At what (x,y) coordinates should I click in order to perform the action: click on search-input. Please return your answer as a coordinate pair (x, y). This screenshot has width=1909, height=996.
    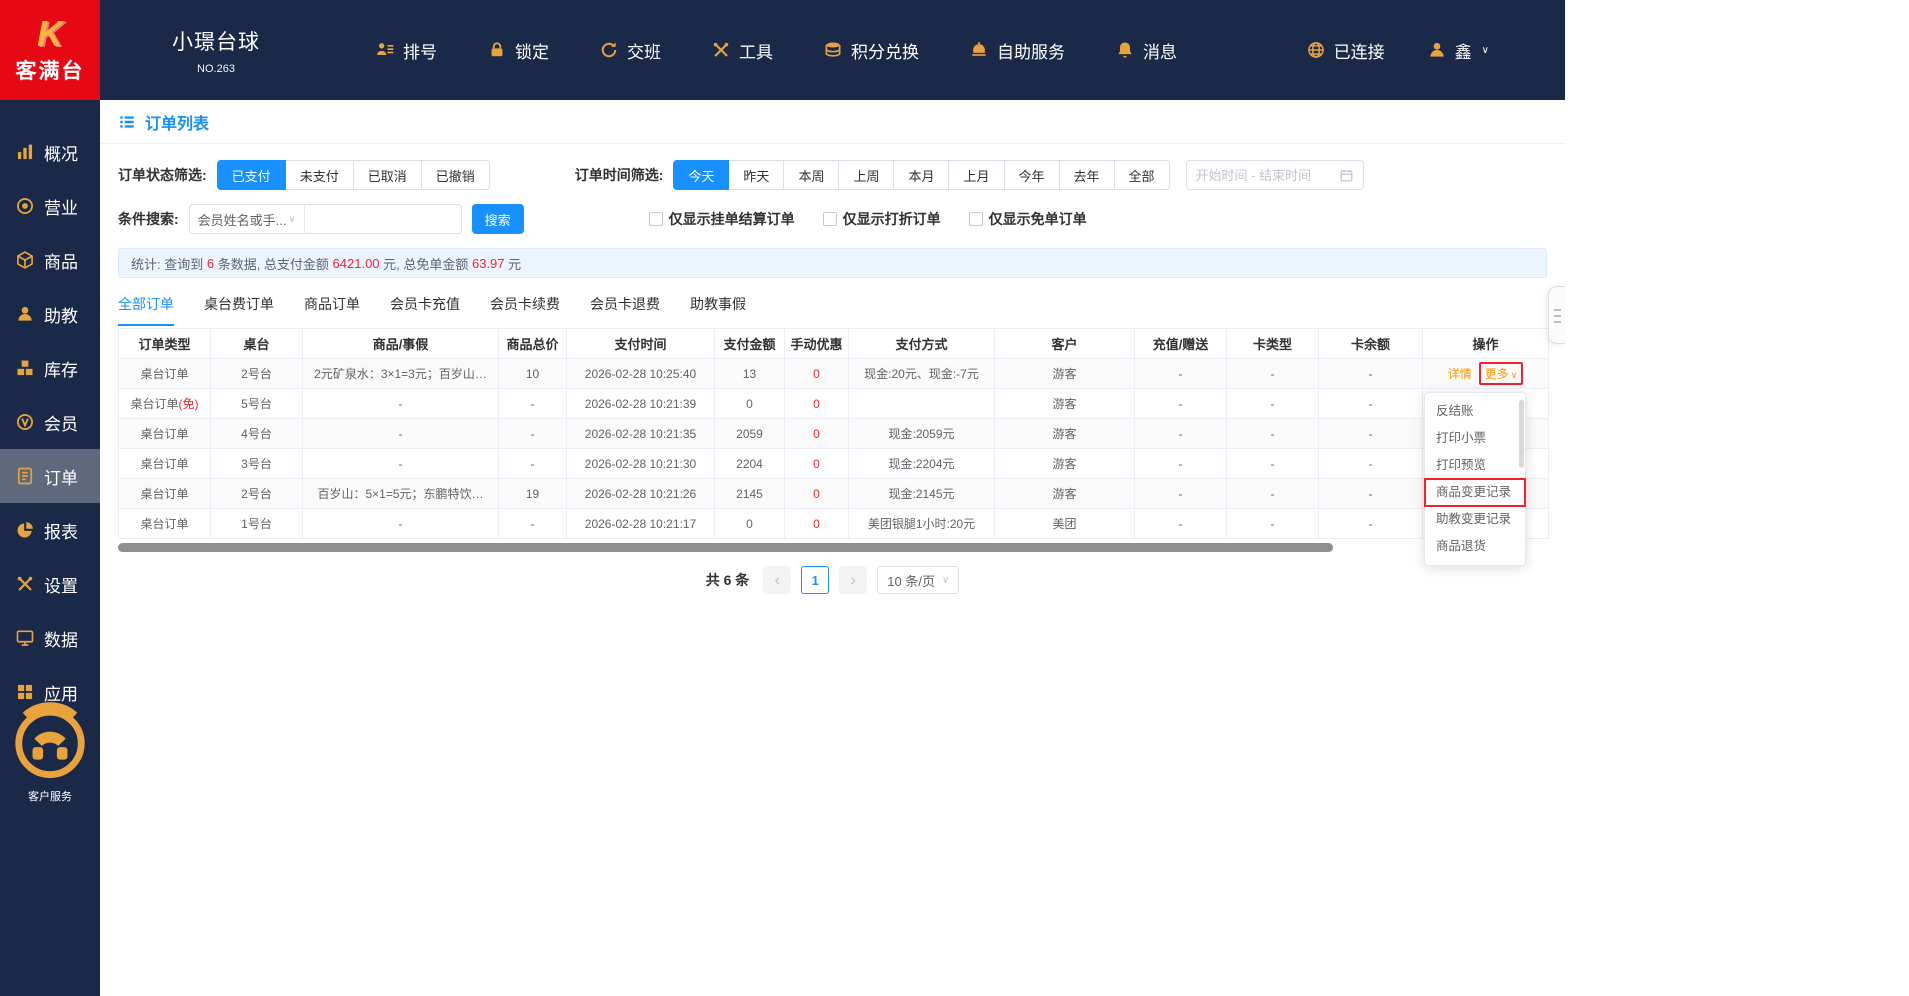
    Looking at the image, I should click on (382, 219).